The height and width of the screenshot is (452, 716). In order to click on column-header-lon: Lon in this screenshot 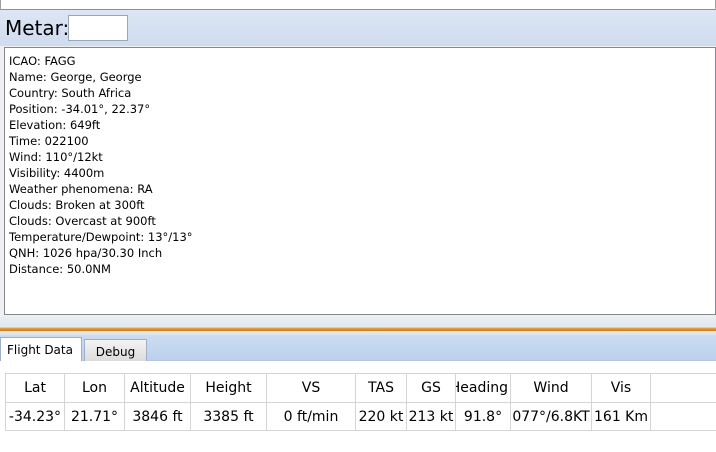, I will do `click(95, 388)`.